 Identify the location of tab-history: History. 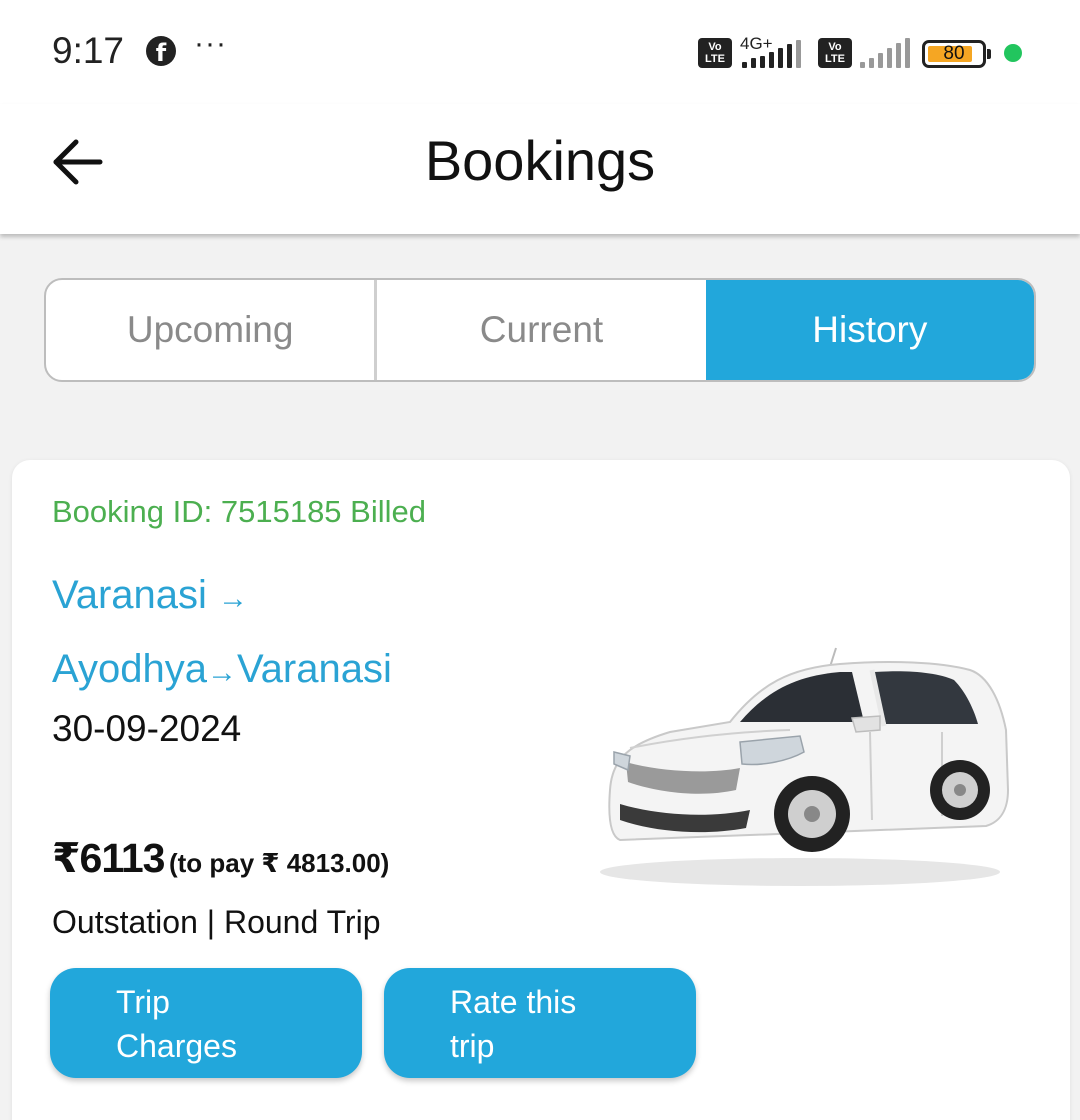
(869, 330).